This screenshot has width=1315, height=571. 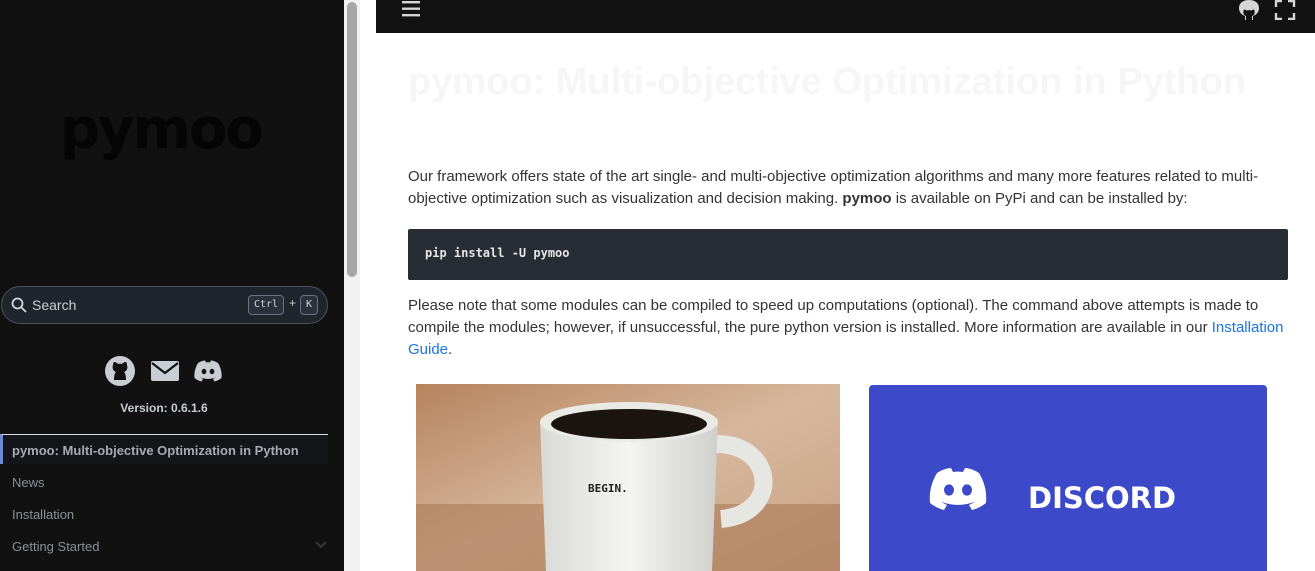 I want to click on mail-icon, so click(x=165, y=371).